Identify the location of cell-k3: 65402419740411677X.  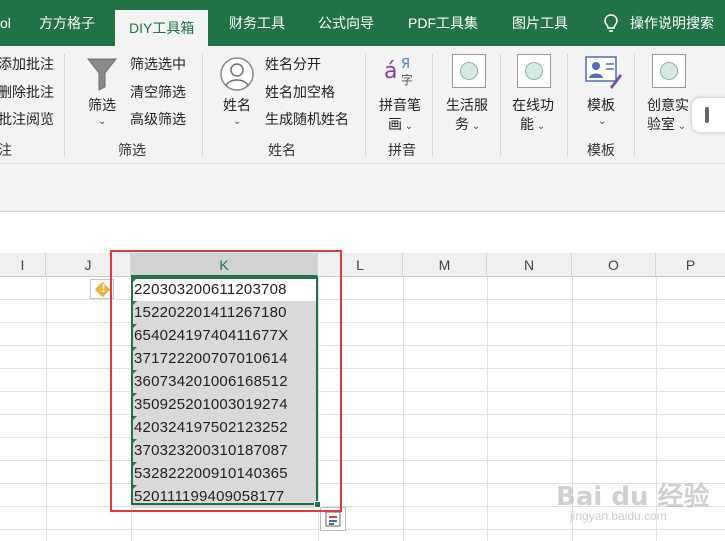
(224, 335).